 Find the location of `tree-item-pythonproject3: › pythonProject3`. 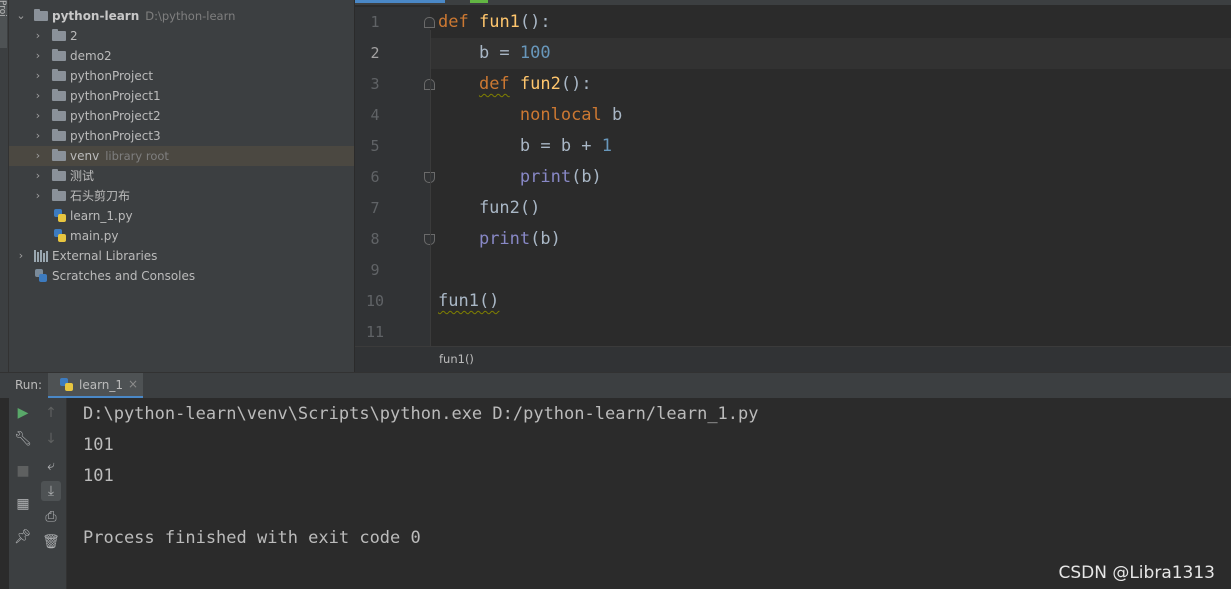

tree-item-pythonproject3: › pythonProject3 is located at coordinates (181, 136).